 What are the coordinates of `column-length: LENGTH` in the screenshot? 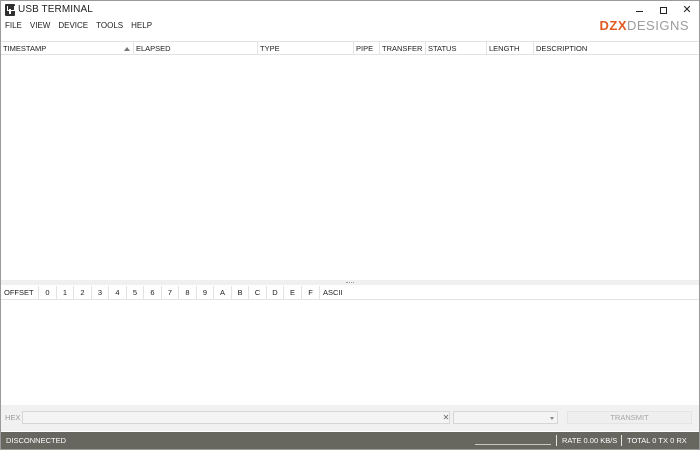 It's located at (510, 48).